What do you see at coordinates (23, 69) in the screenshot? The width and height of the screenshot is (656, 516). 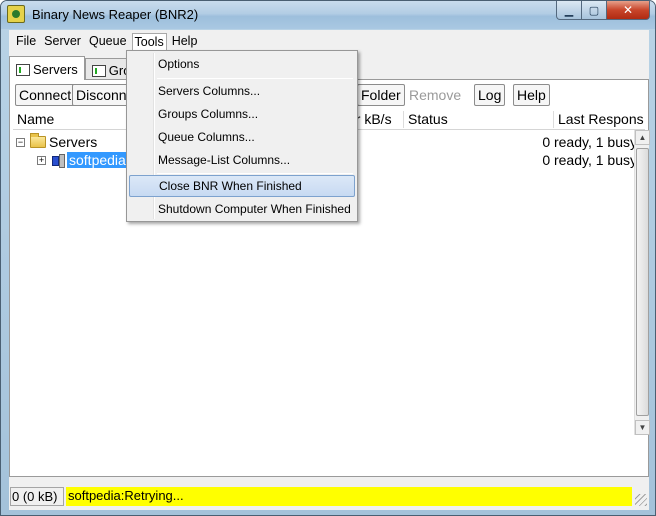 I see `server-tree-icon` at bounding box center [23, 69].